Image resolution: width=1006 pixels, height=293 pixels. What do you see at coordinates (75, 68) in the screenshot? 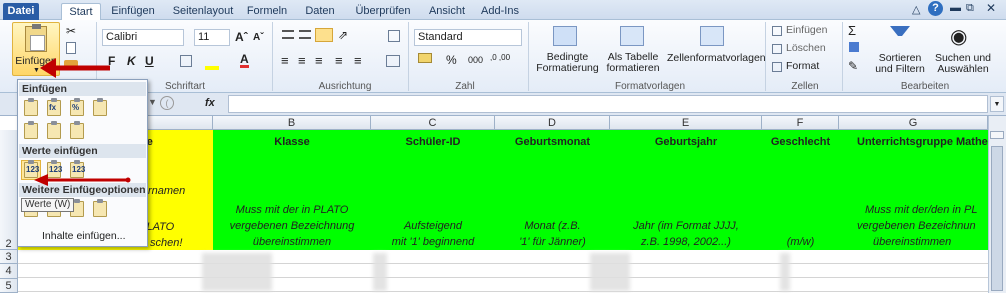
I see `arrow-to-paste-button` at bounding box center [75, 68].